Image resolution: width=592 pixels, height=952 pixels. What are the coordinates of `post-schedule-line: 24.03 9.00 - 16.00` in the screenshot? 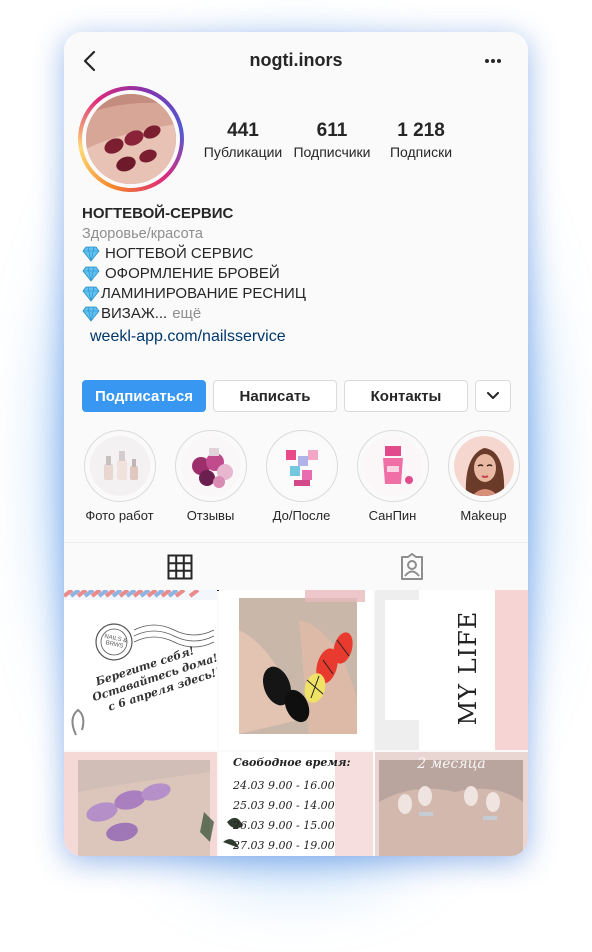 It's located at (284, 785).